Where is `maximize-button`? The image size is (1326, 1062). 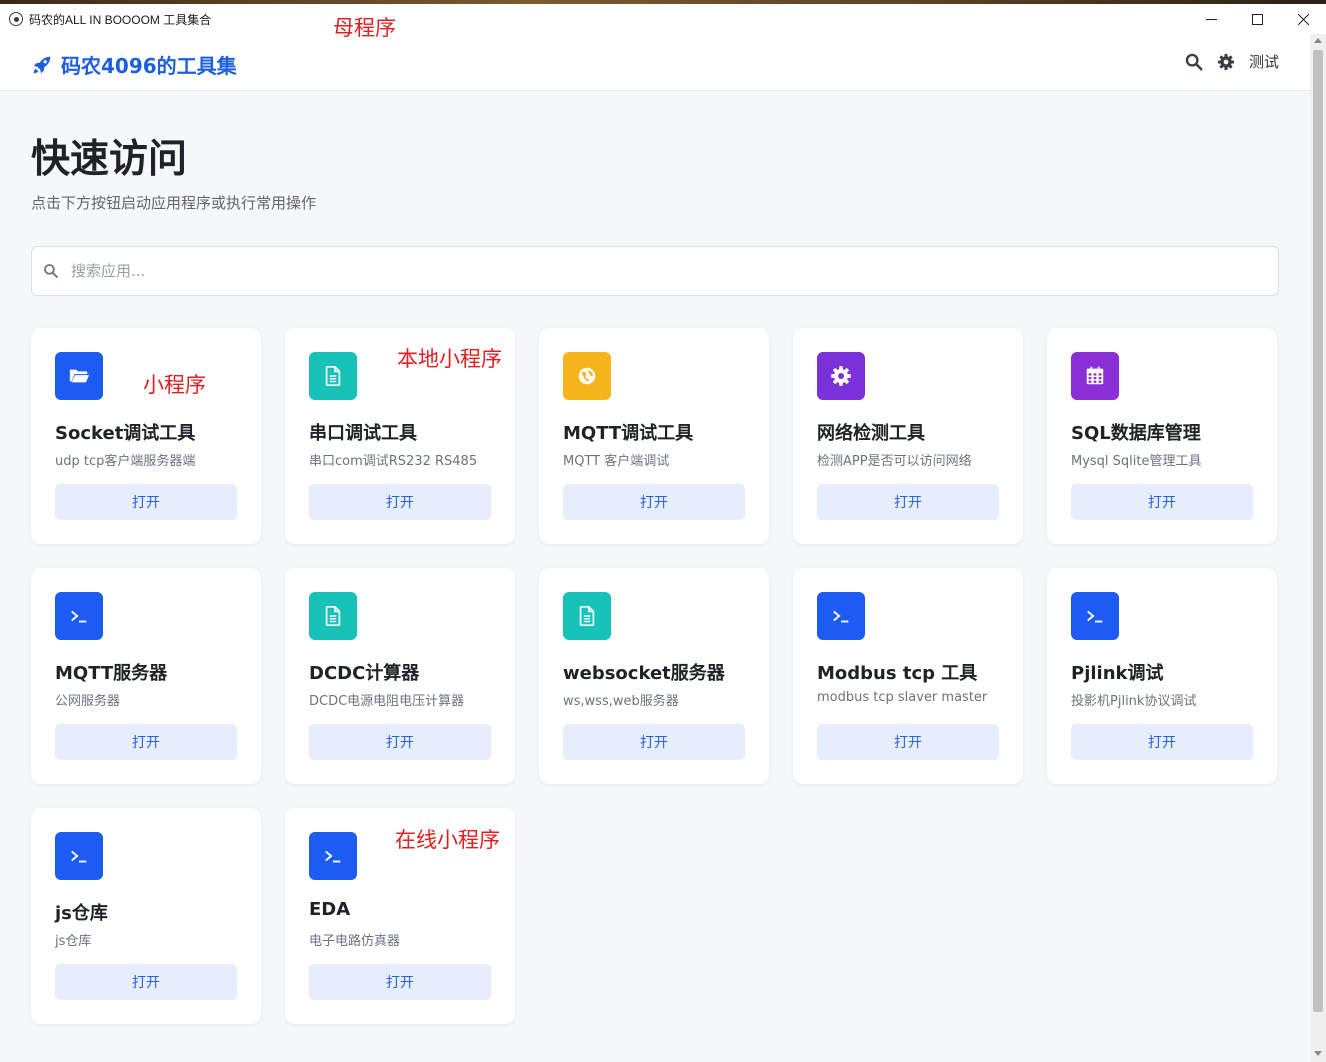
maximize-button is located at coordinates (1257, 19).